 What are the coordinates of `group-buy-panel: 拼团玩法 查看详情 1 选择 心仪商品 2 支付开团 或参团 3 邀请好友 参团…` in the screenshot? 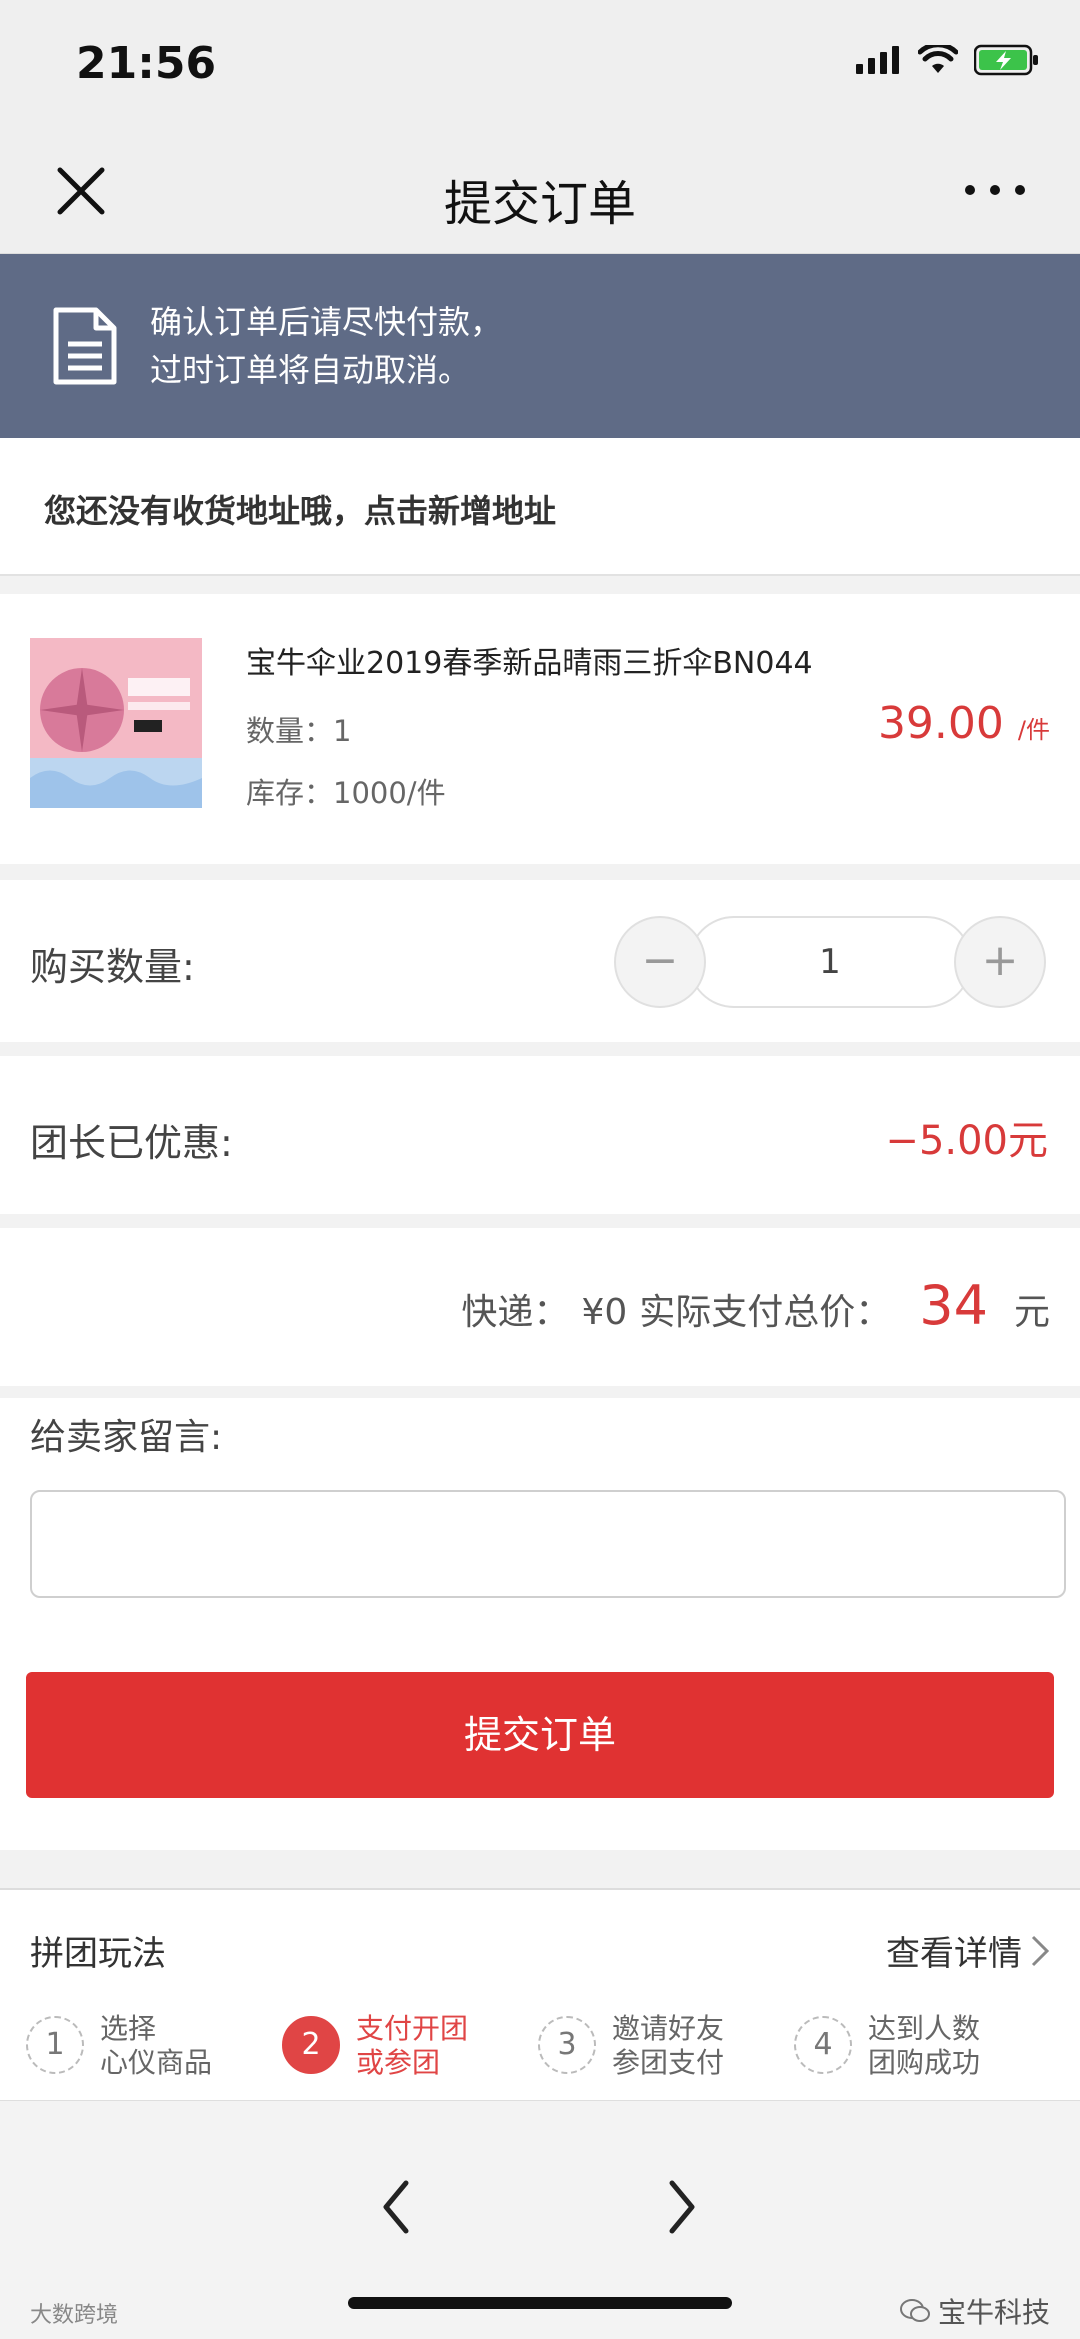 It's located at (540, 1994).